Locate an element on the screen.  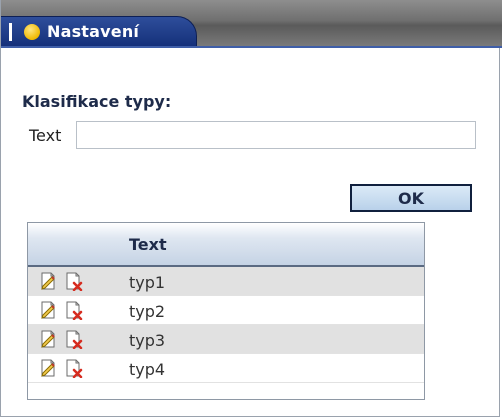
row-text: typ2 is located at coordinates (147, 311).